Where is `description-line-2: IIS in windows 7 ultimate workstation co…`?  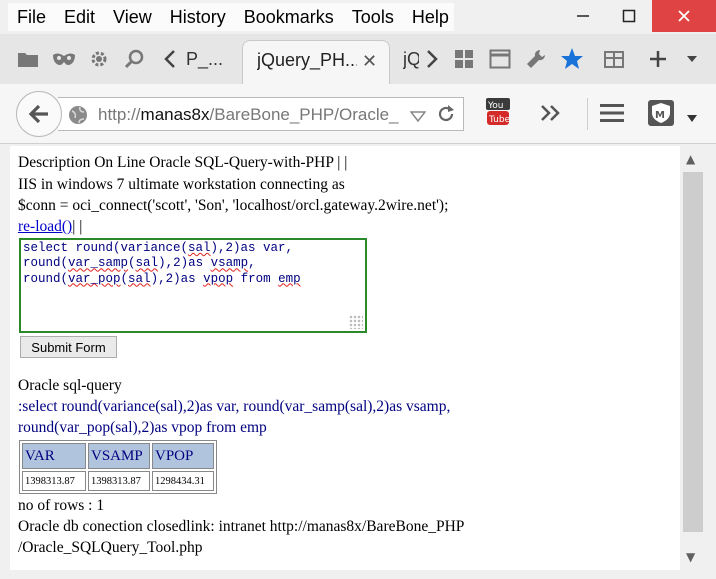
description-line-2: IIS in windows 7 ultimate workstation co… is located at coordinates (181, 184).